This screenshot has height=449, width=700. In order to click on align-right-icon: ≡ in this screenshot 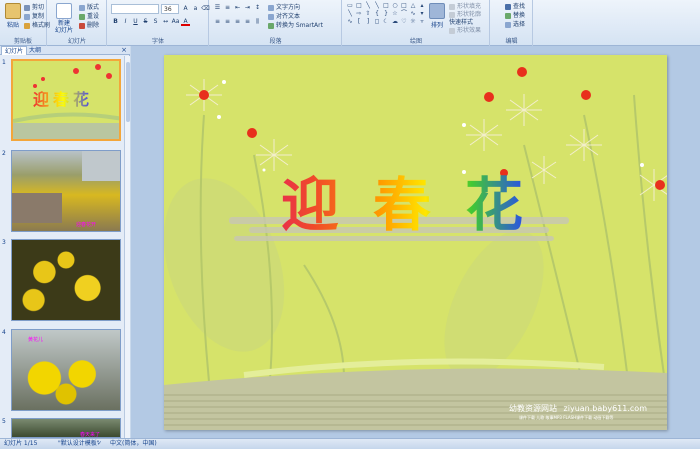, I will do `click(237, 21)`.